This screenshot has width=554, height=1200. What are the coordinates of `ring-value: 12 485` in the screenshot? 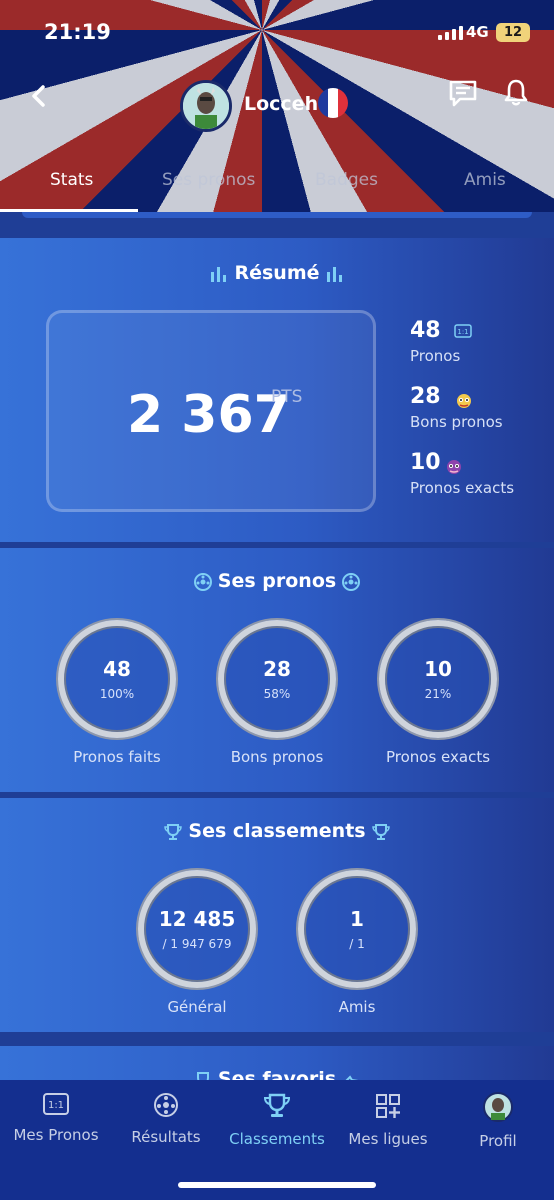 It's located at (197, 919).